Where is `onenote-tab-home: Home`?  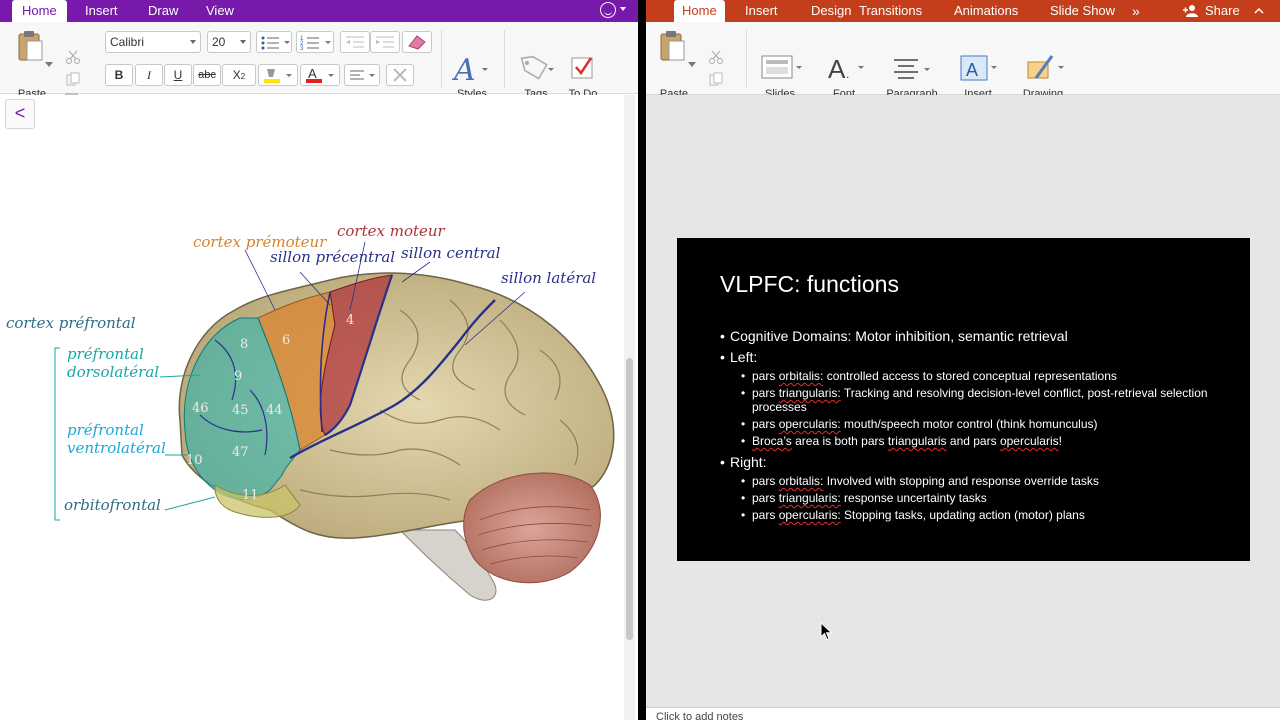
onenote-tab-home: Home is located at coordinates (39, 11).